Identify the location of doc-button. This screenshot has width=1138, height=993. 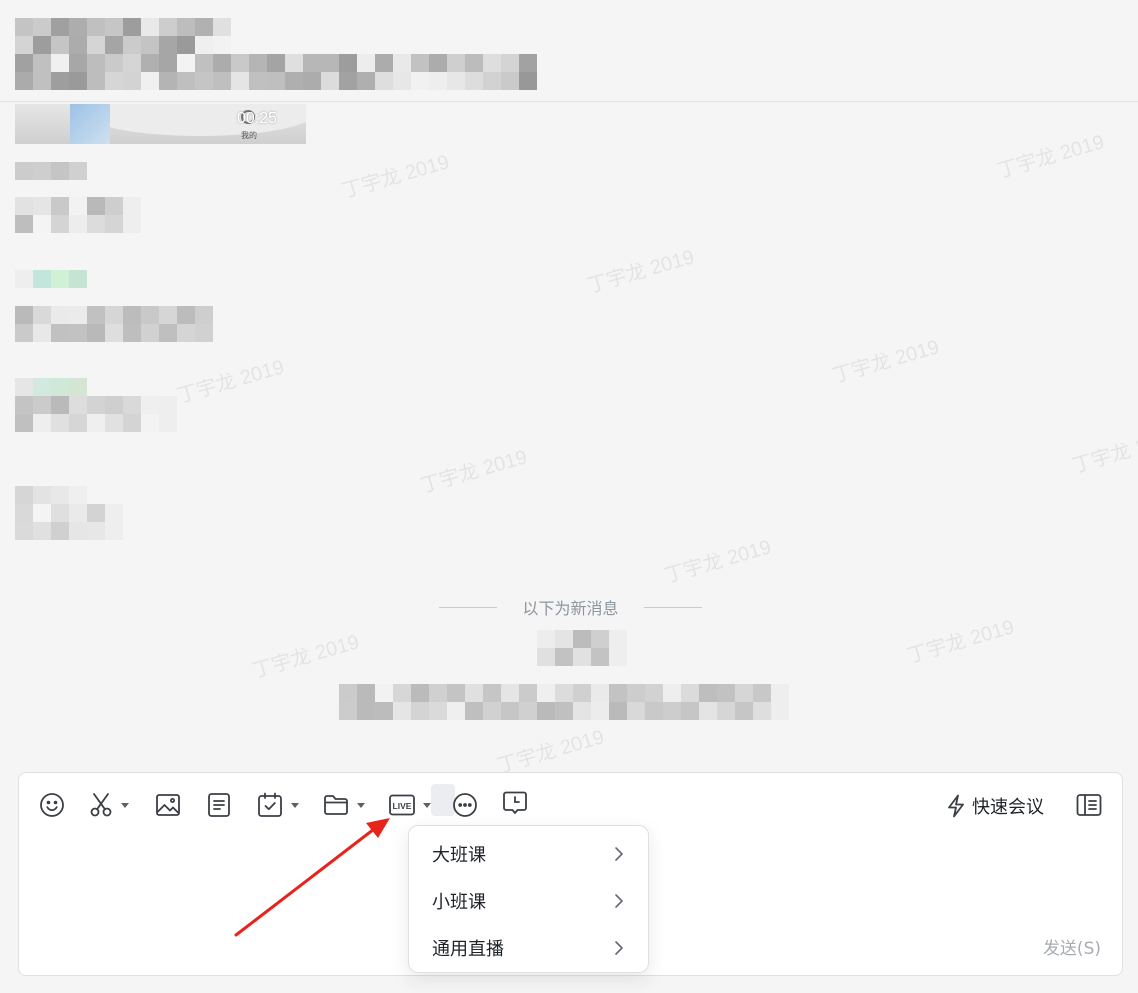
(219, 805).